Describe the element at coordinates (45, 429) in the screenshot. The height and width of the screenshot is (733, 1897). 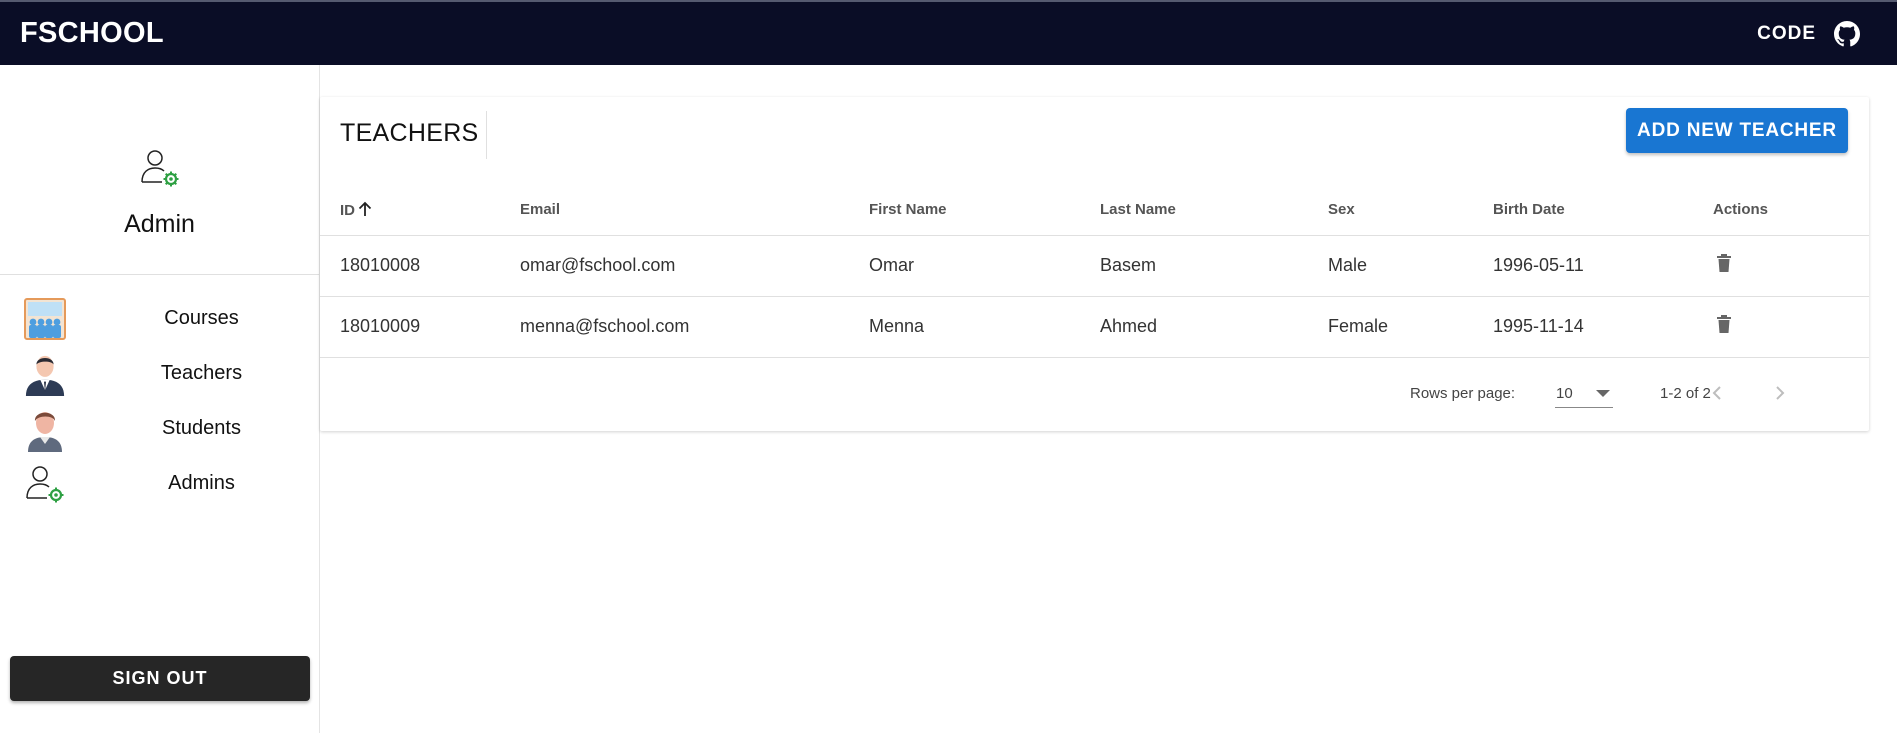
I see `student-avatar-icon` at that location.